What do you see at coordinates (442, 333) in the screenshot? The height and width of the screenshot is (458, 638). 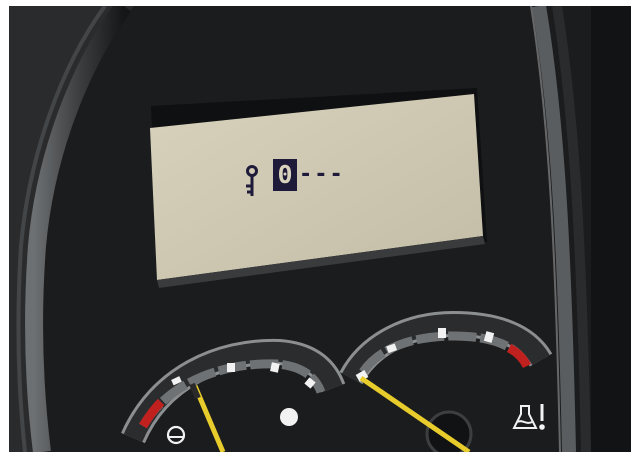 I see `temperature-tick` at bounding box center [442, 333].